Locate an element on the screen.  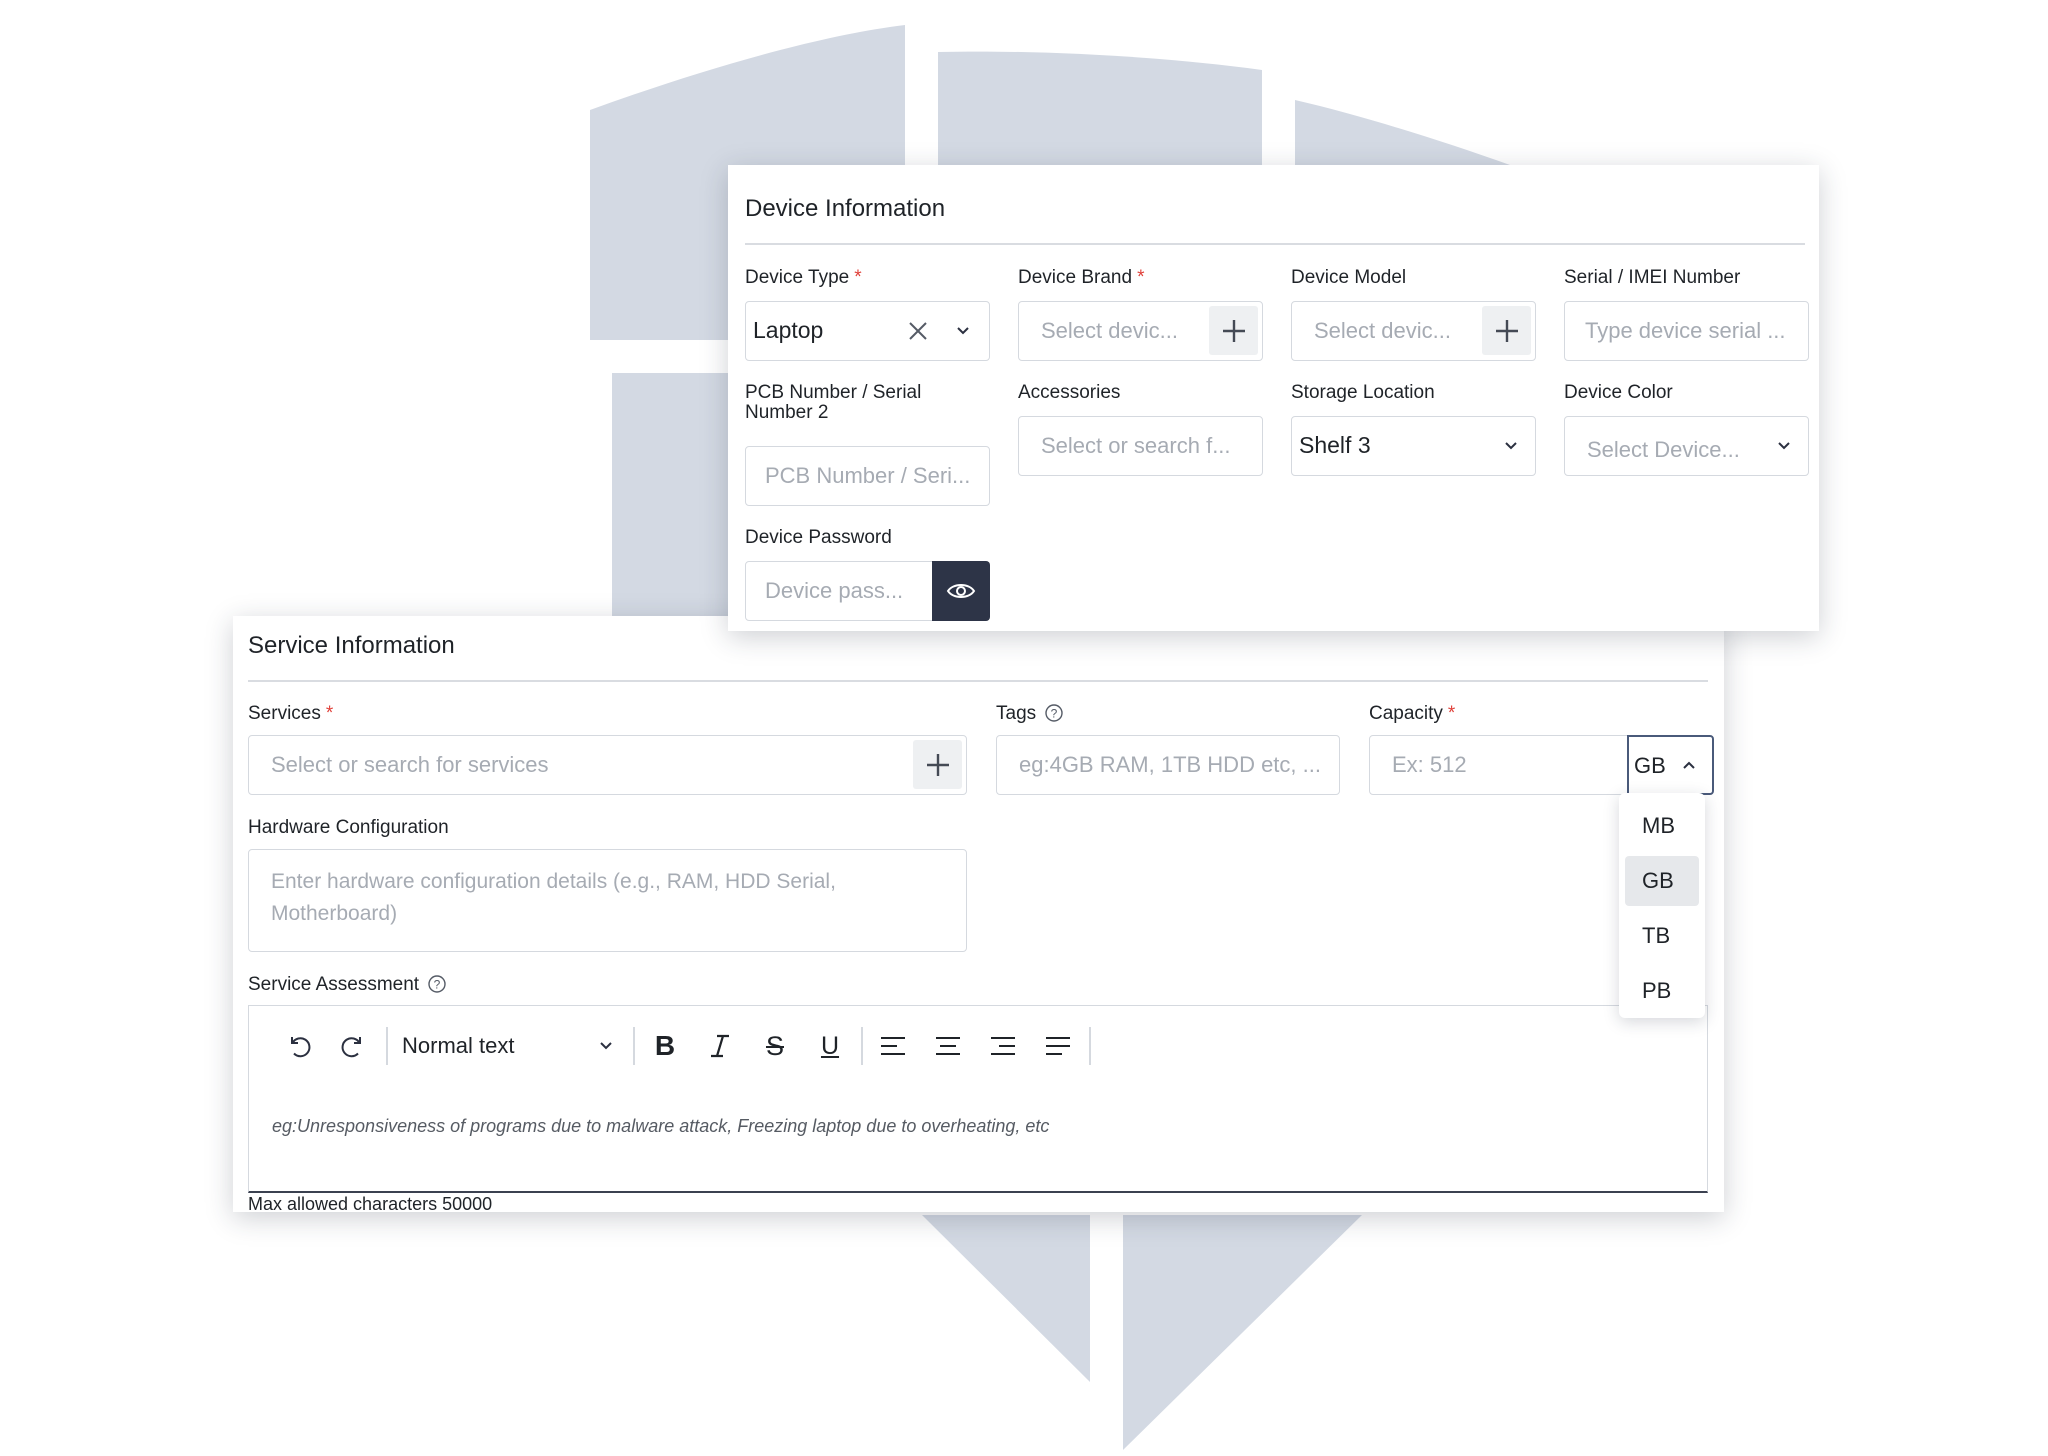
capacity-label: Capacity * is located at coordinates (1412, 713).